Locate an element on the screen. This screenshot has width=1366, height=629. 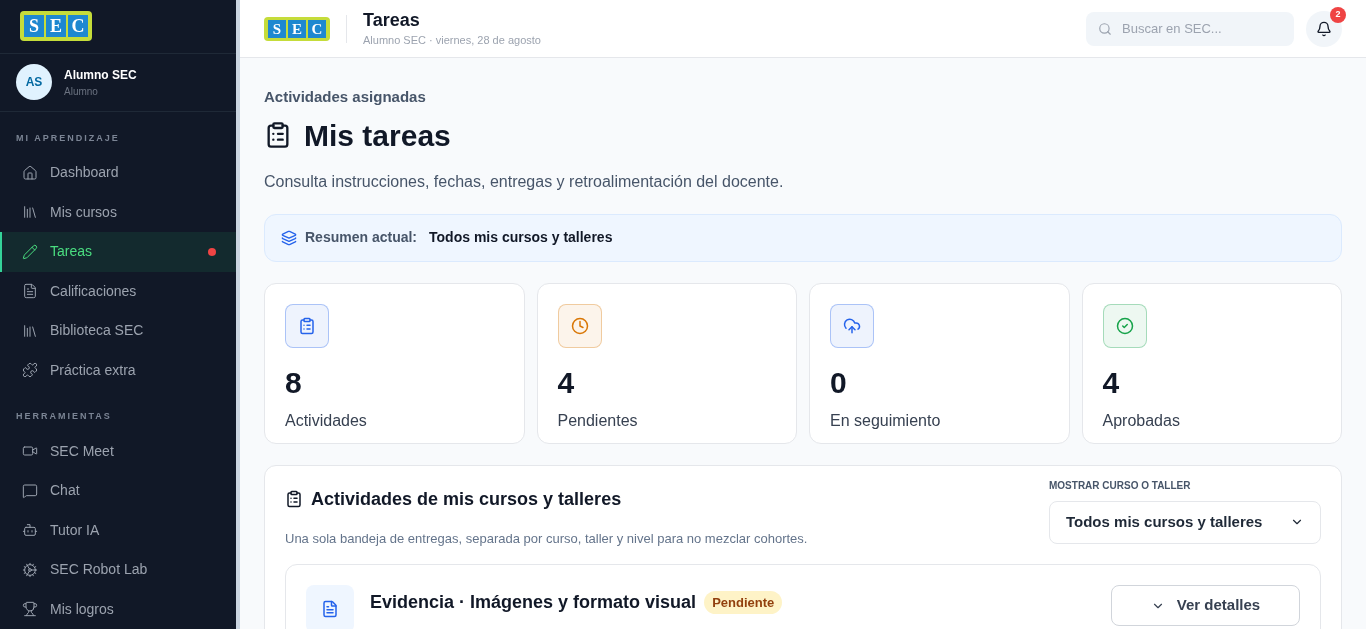
sidebar-item: Calificaciones is located at coordinates (118, 291).